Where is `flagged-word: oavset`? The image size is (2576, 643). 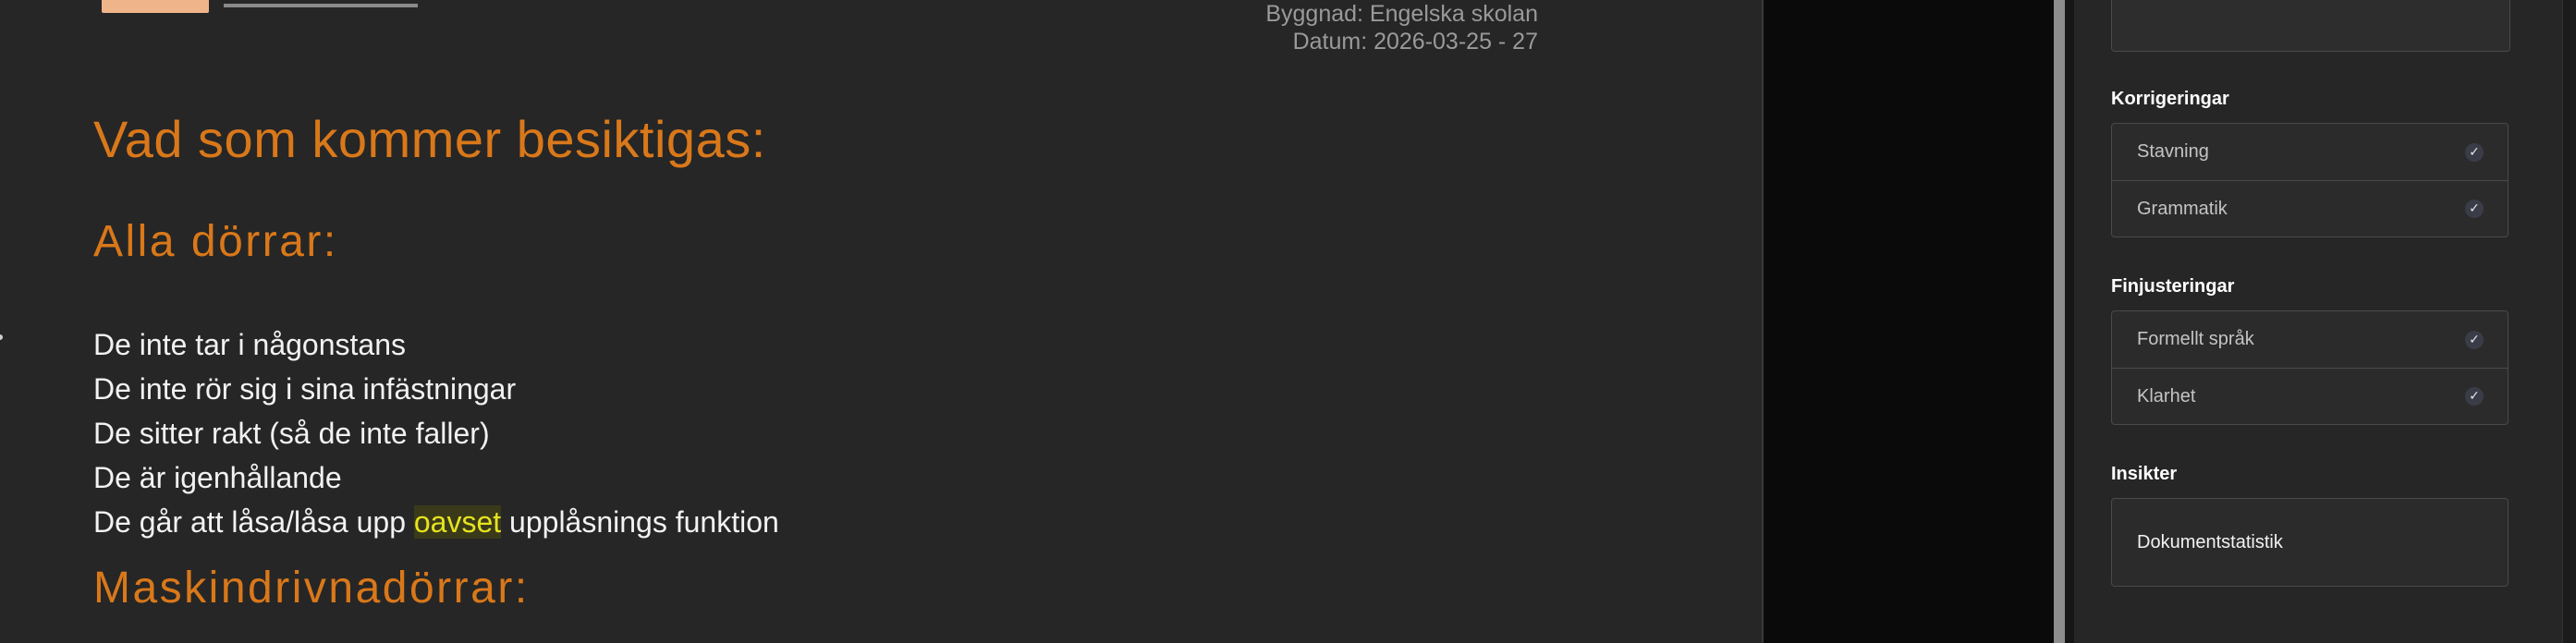 flagged-word: oavset is located at coordinates (457, 522).